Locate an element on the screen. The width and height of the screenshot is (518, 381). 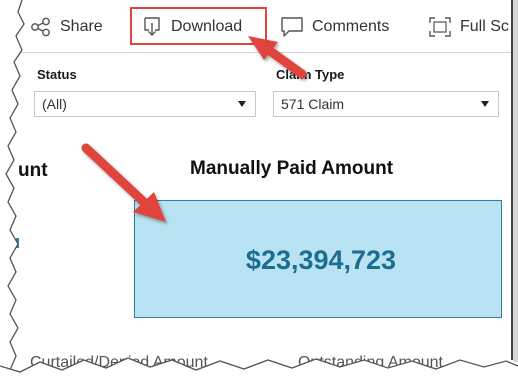
download-icon is located at coordinates (152, 27).